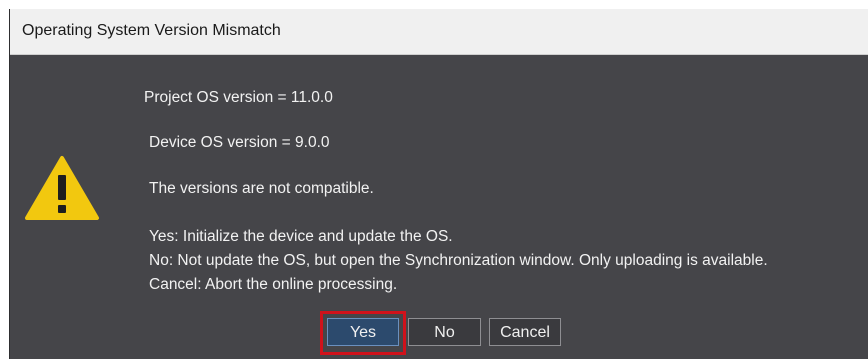 Image resolution: width=868 pixels, height=359 pixels. What do you see at coordinates (363, 332) in the screenshot?
I see `yes-button: Yes` at bounding box center [363, 332].